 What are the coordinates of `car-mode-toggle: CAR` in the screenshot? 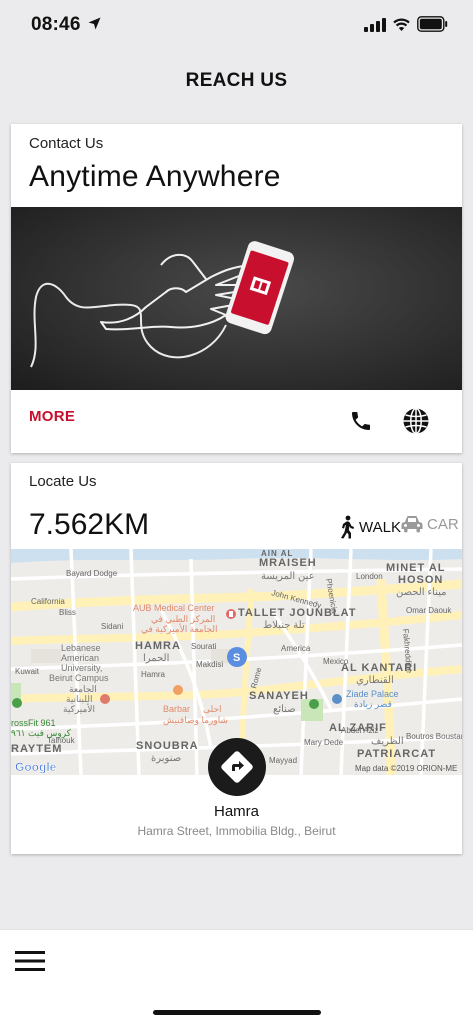 It's located at (430, 524).